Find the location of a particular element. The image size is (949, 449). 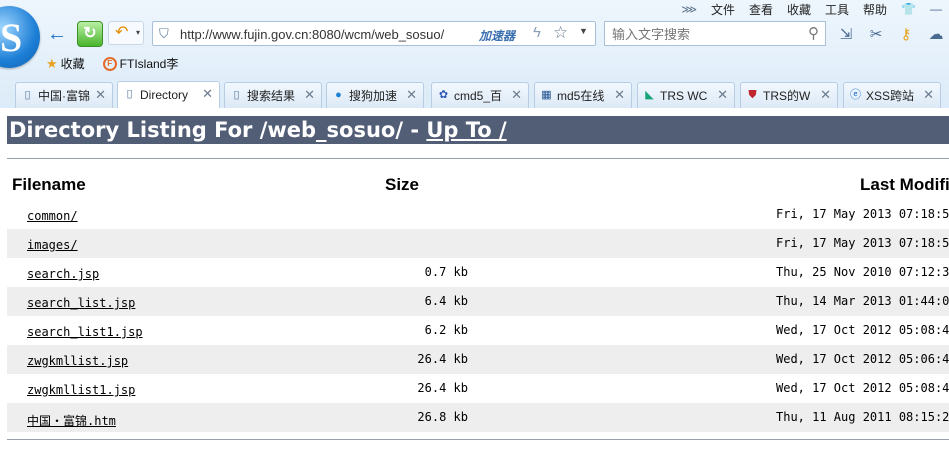

file-size: 0.7 kb is located at coordinates (446, 272).